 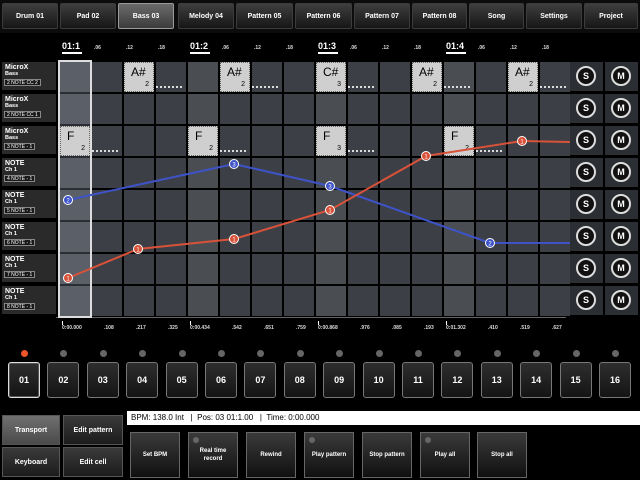 What do you see at coordinates (382, 16) in the screenshot?
I see `tab-pattern-07: Pattern 07` at bounding box center [382, 16].